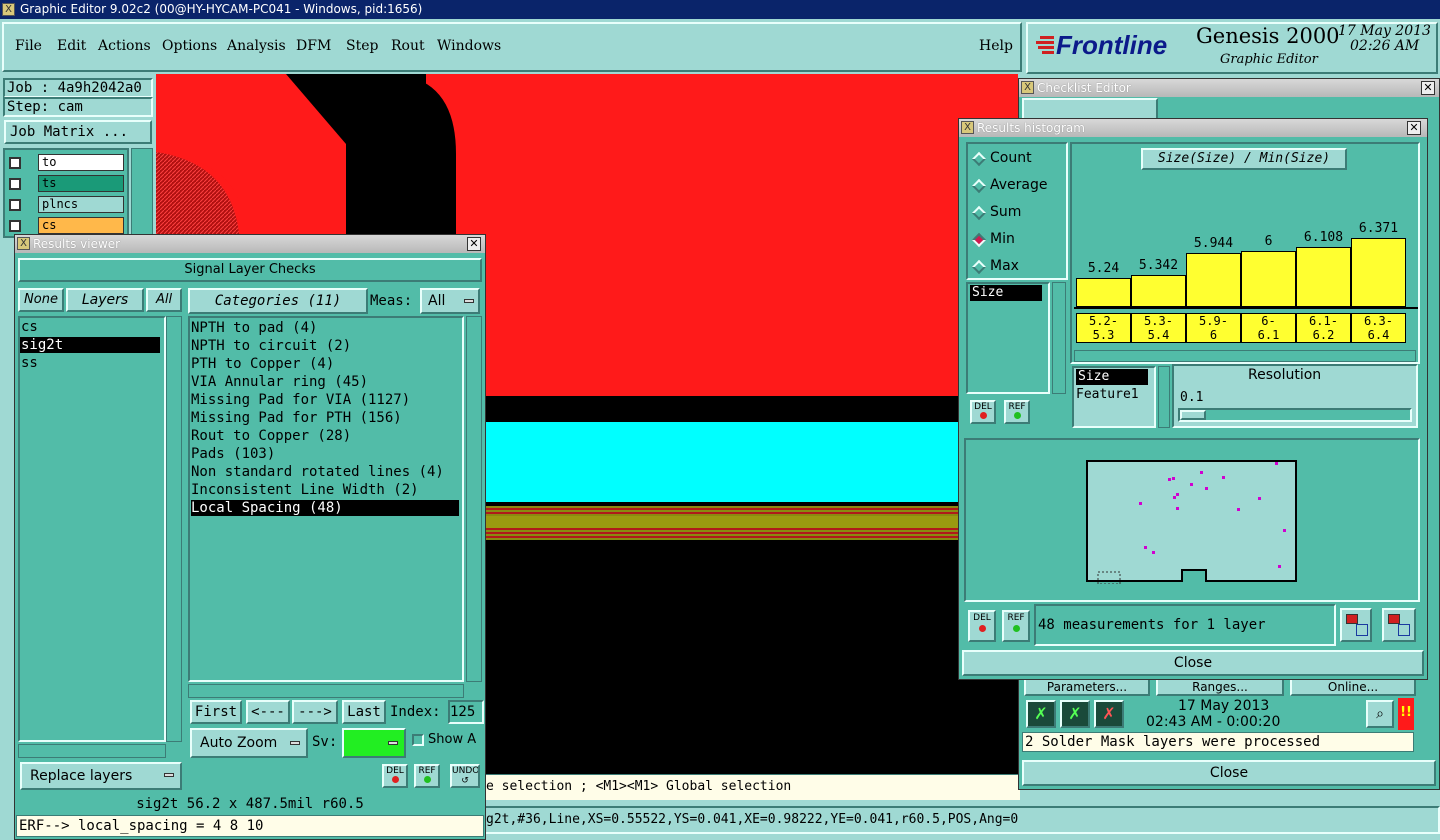 The width and height of the screenshot is (1440, 840). Describe the element at coordinates (325, 490) in the screenshot. I see `category-item: Inconsistent Line Width (2)` at that location.